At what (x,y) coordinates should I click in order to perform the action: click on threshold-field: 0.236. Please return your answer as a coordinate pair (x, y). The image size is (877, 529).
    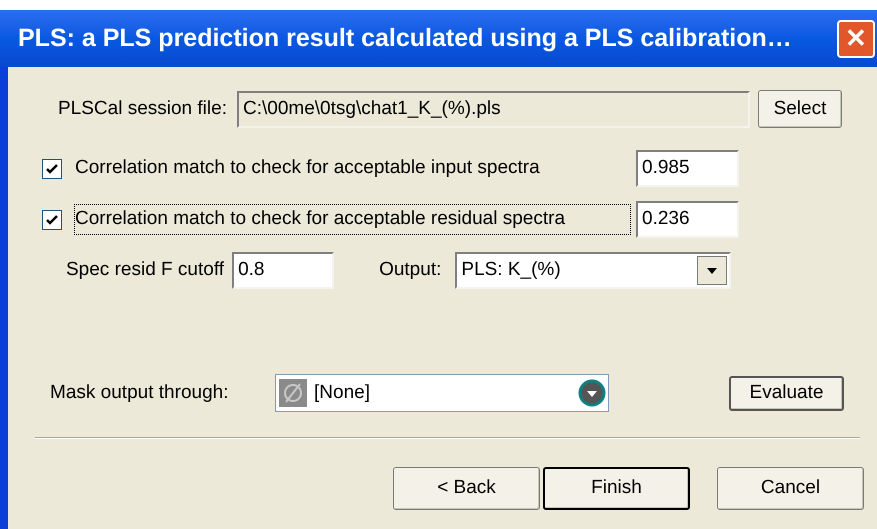
    Looking at the image, I should click on (687, 219).